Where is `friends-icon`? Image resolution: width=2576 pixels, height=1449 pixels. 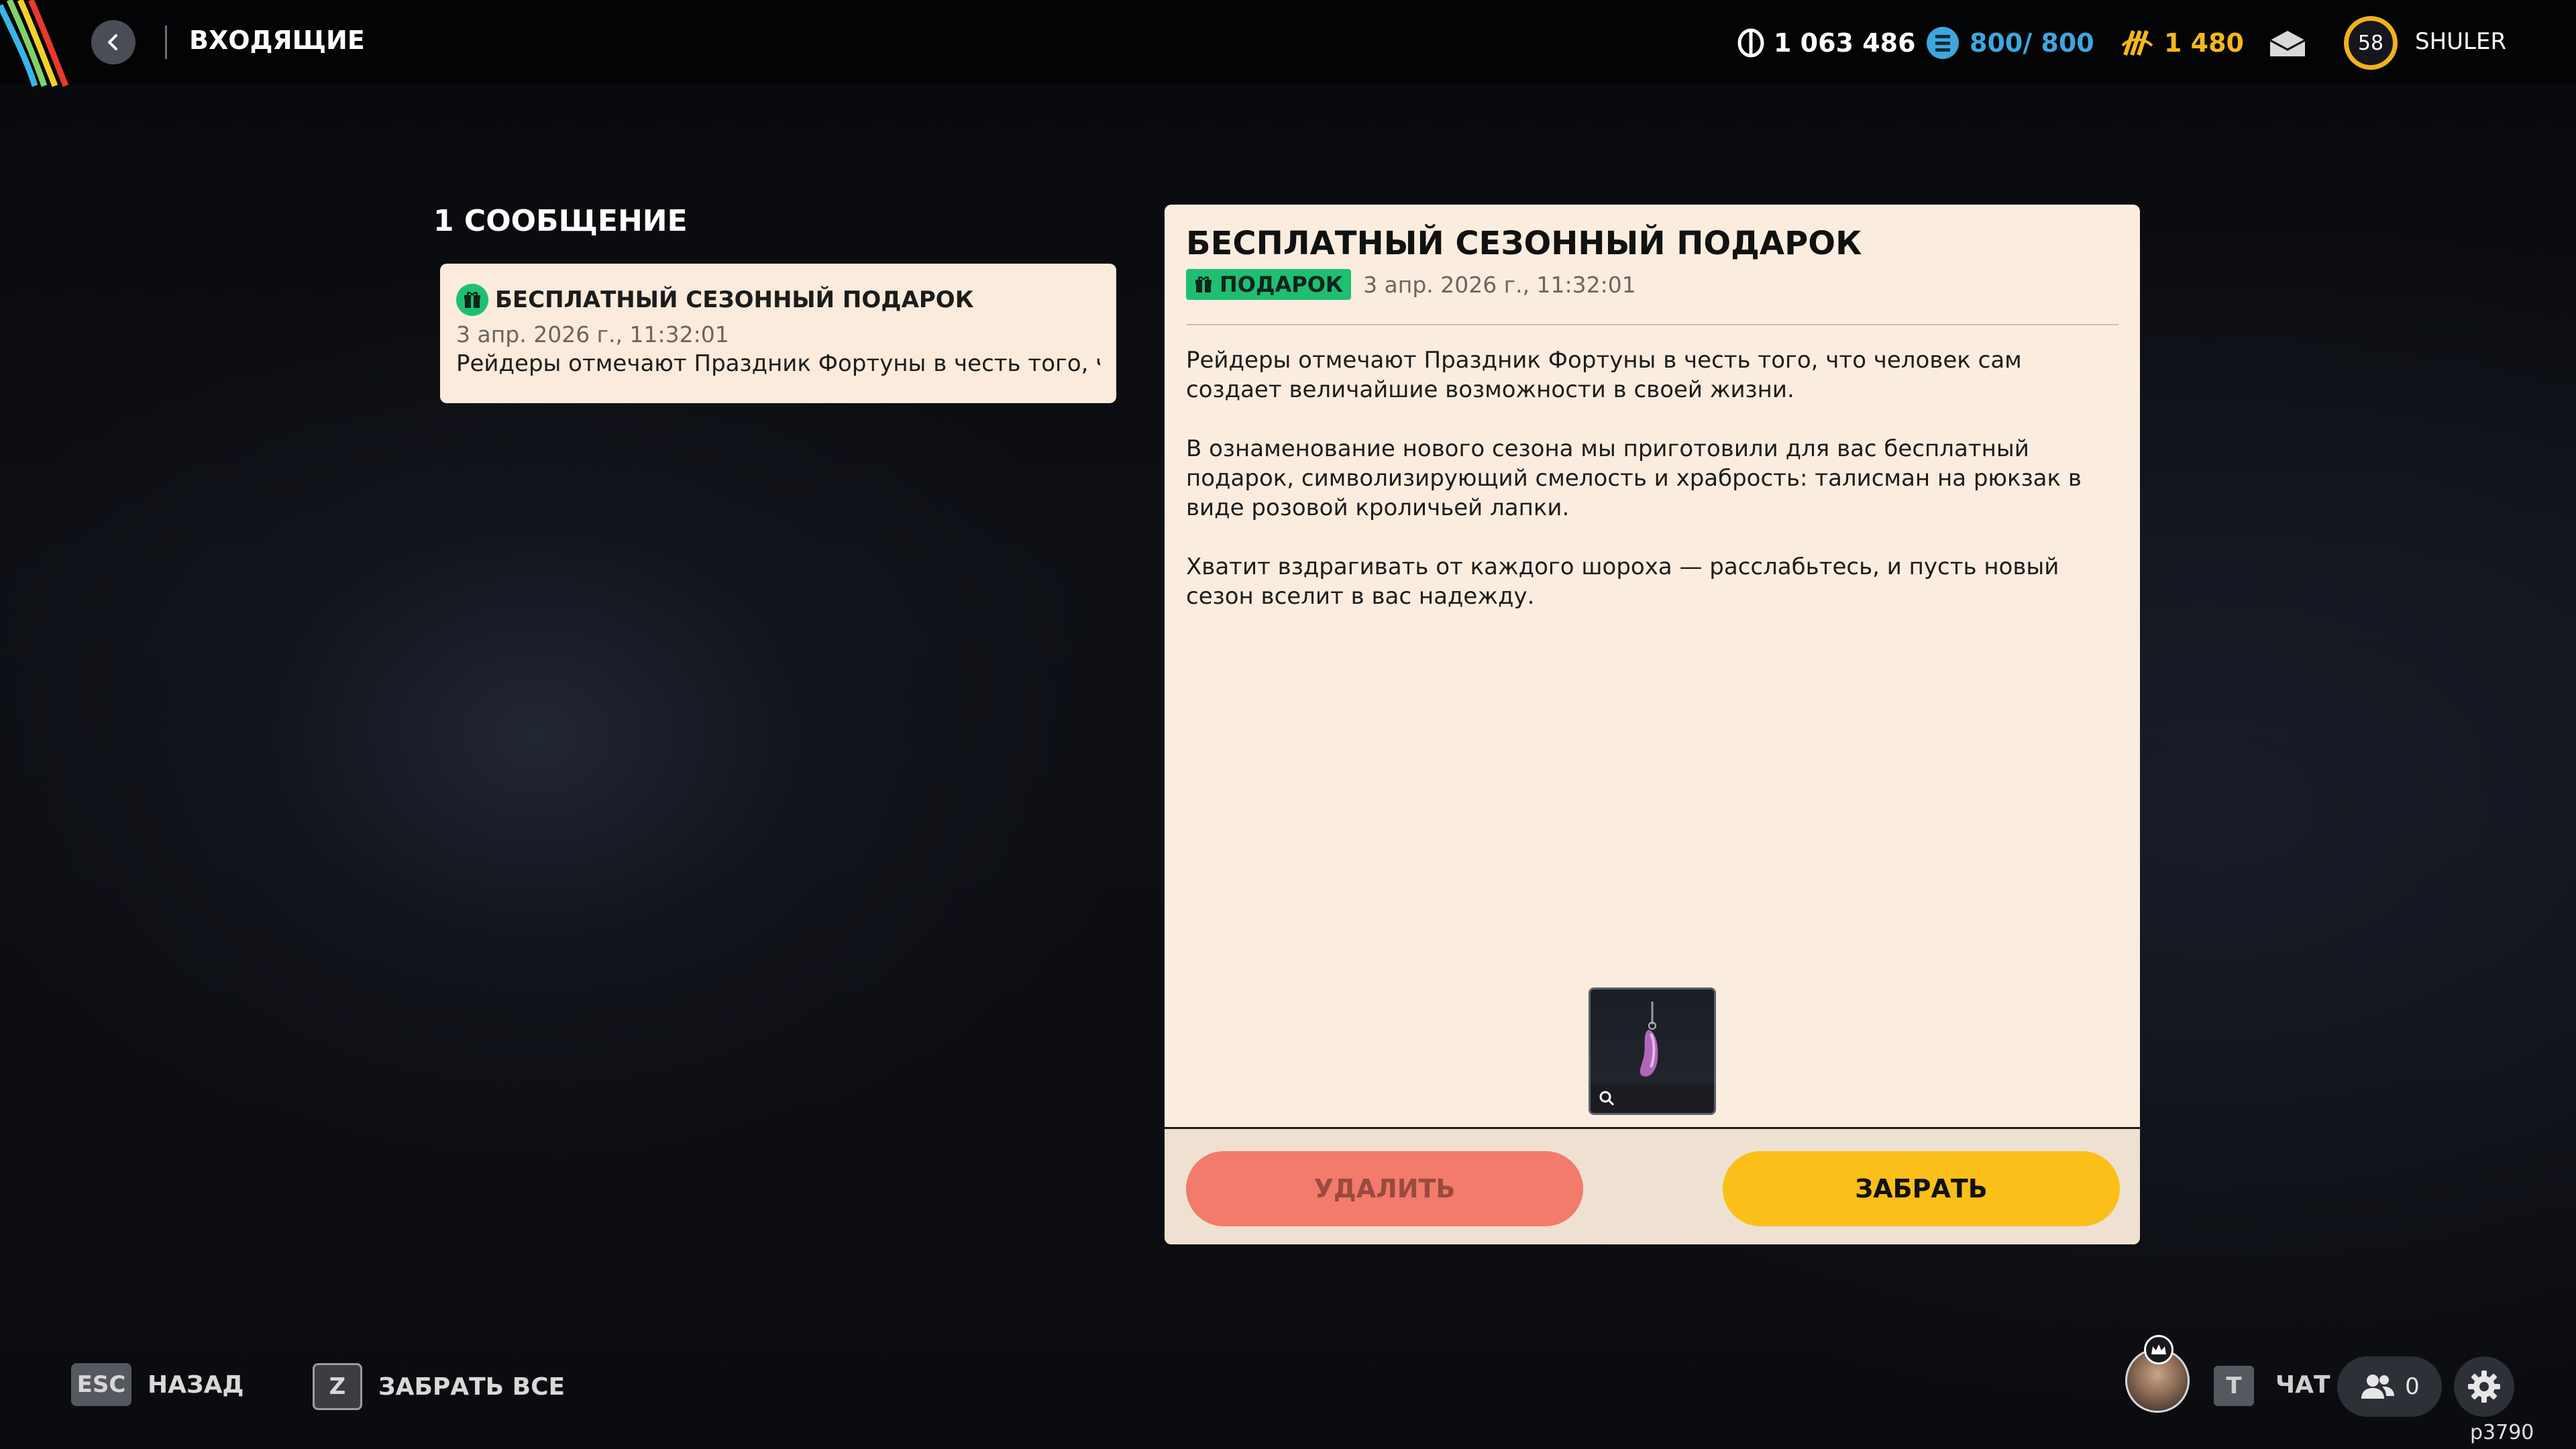 friends-icon is located at coordinates (2378, 1387).